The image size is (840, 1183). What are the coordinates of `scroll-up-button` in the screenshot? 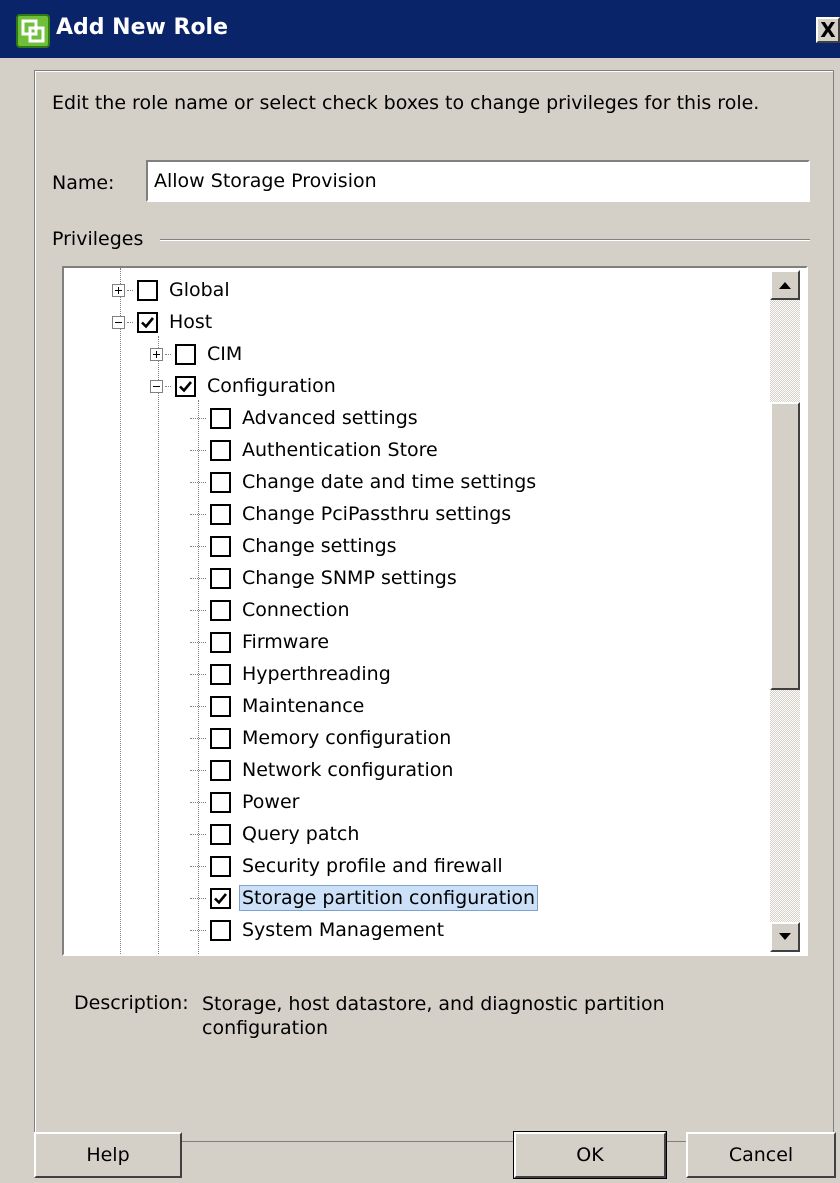 It's located at (785, 285).